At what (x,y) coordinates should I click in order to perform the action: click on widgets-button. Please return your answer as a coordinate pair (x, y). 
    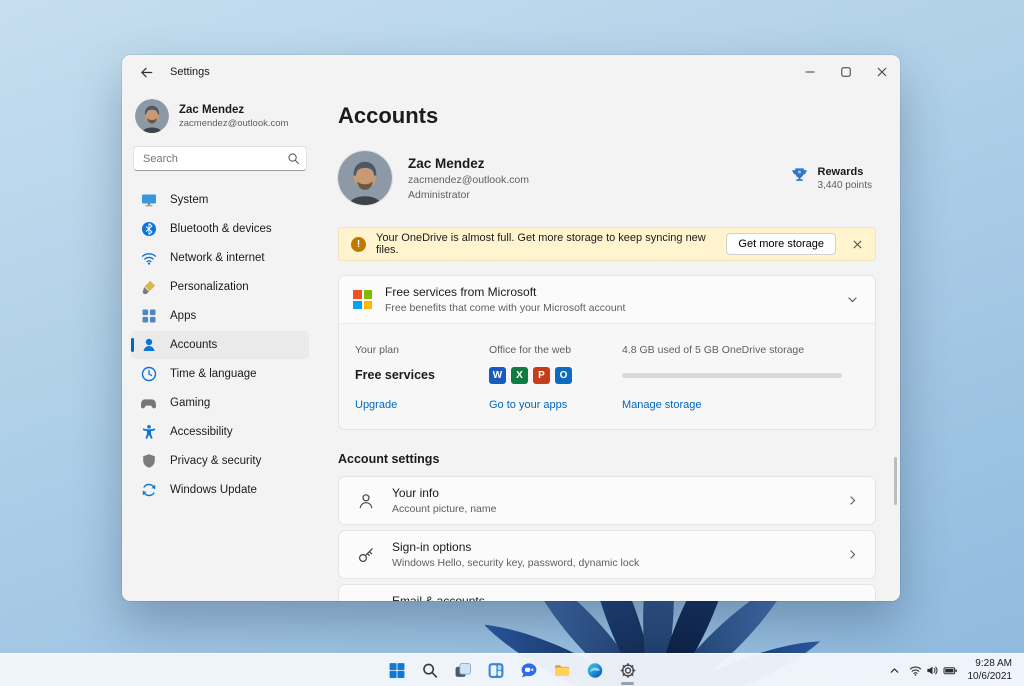
    Looking at the image, I should click on (496, 670).